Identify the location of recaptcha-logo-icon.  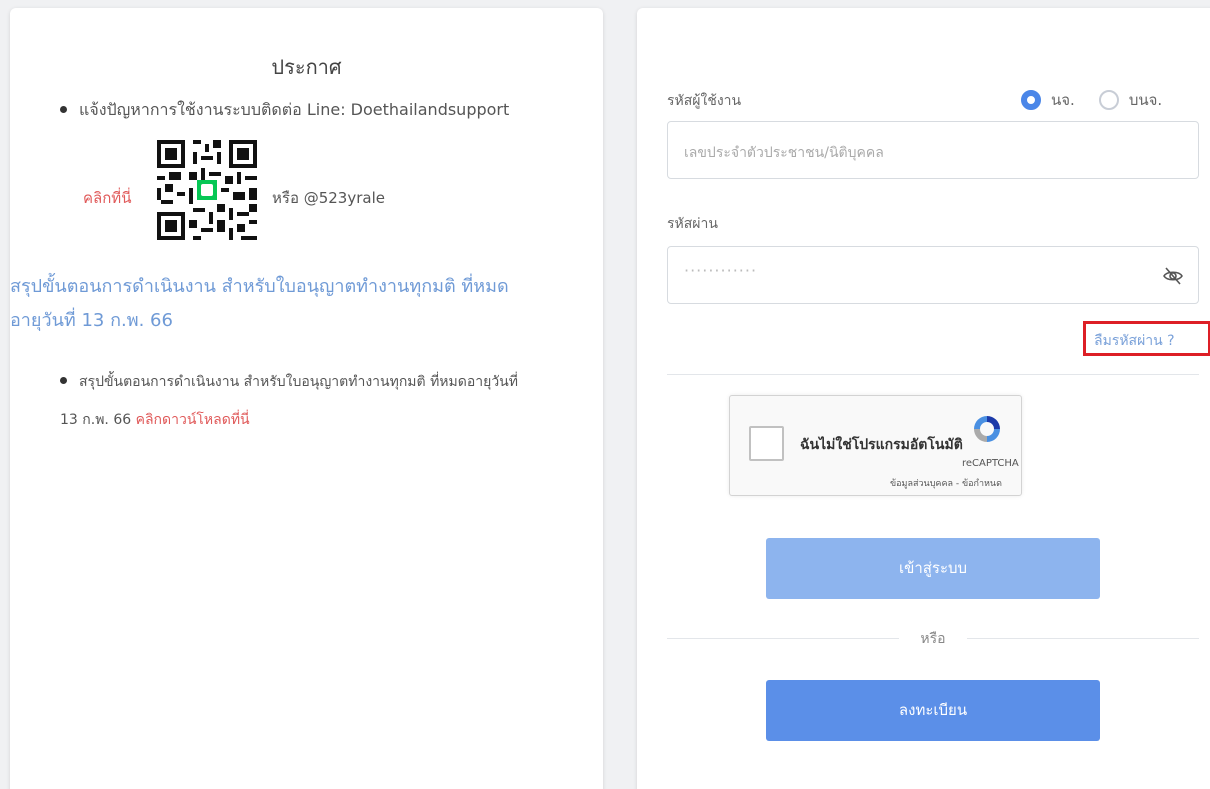
(987, 431).